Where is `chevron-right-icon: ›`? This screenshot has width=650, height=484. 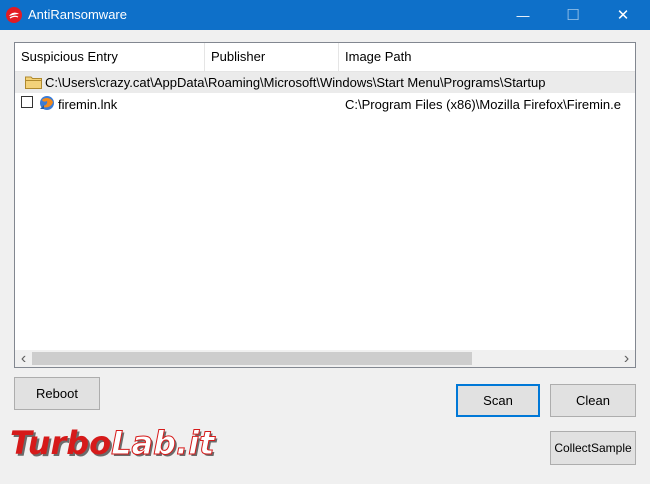 chevron-right-icon: › is located at coordinates (626, 358).